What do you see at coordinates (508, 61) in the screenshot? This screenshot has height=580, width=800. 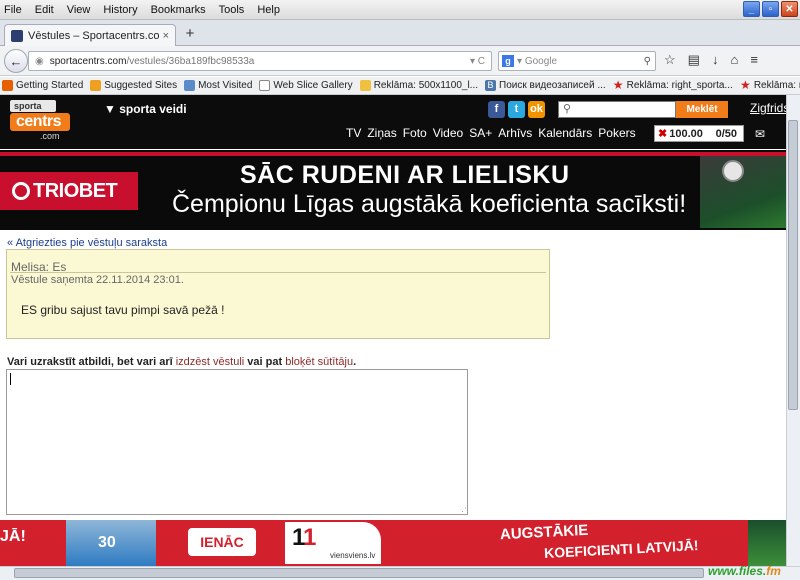 I see `google-icon: g` at bounding box center [508, 61].